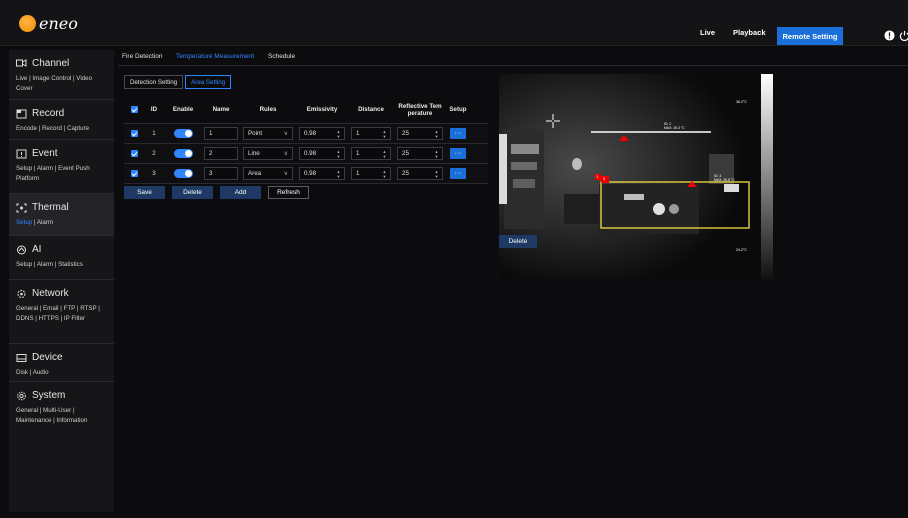  I want to click on table-row: 1 1 Point ∨ 0.98 ▲ ▼ 1 ▲ ▼ 25 ▲ ▼ ···, so click(306, 134).